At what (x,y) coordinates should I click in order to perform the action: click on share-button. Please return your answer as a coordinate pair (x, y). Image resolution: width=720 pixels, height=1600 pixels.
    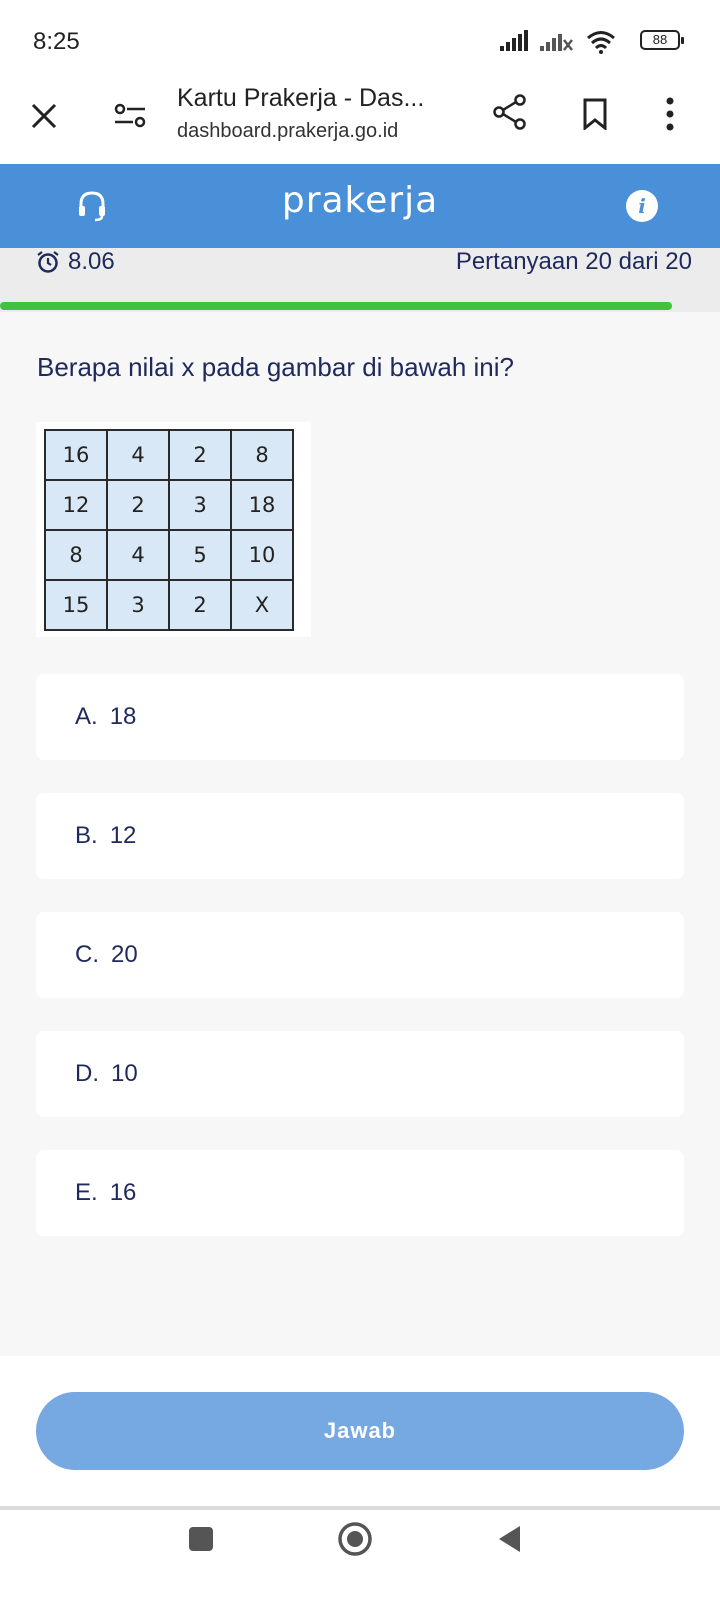
    Looking at the image, I should click on (510, 112).